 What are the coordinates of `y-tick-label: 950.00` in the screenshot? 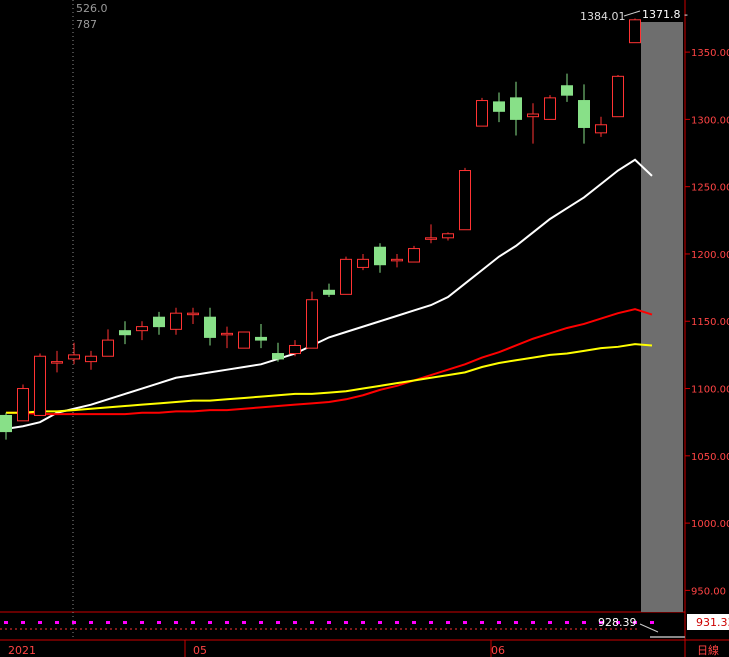 It's located at (708, 591).